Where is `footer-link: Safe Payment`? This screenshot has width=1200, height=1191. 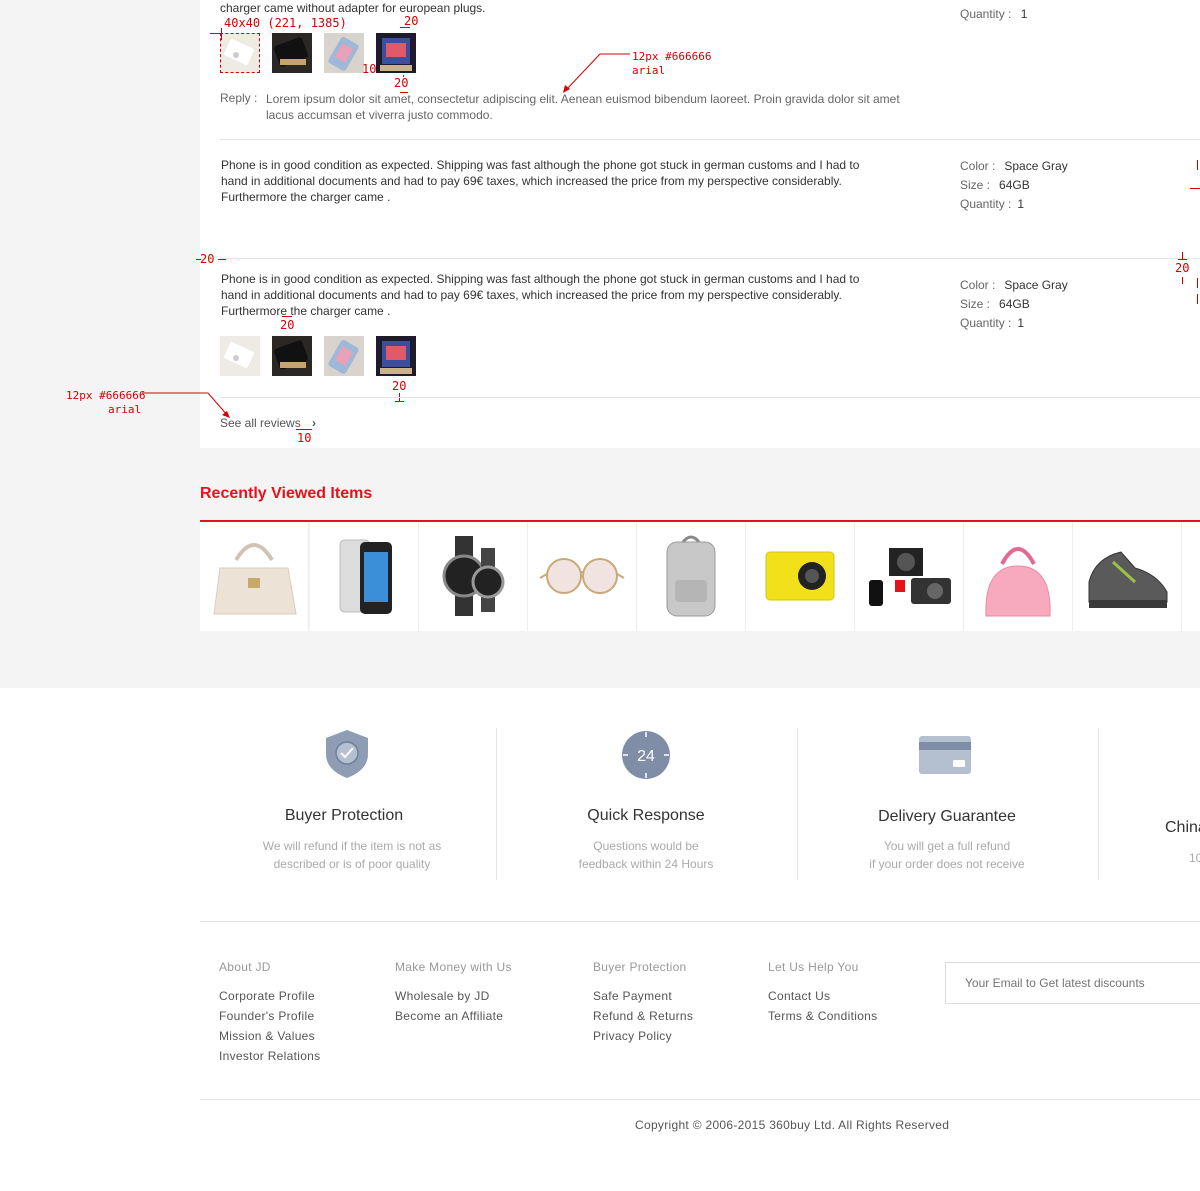 footer-link: Safe Payment is located at coordinates (632, 996).